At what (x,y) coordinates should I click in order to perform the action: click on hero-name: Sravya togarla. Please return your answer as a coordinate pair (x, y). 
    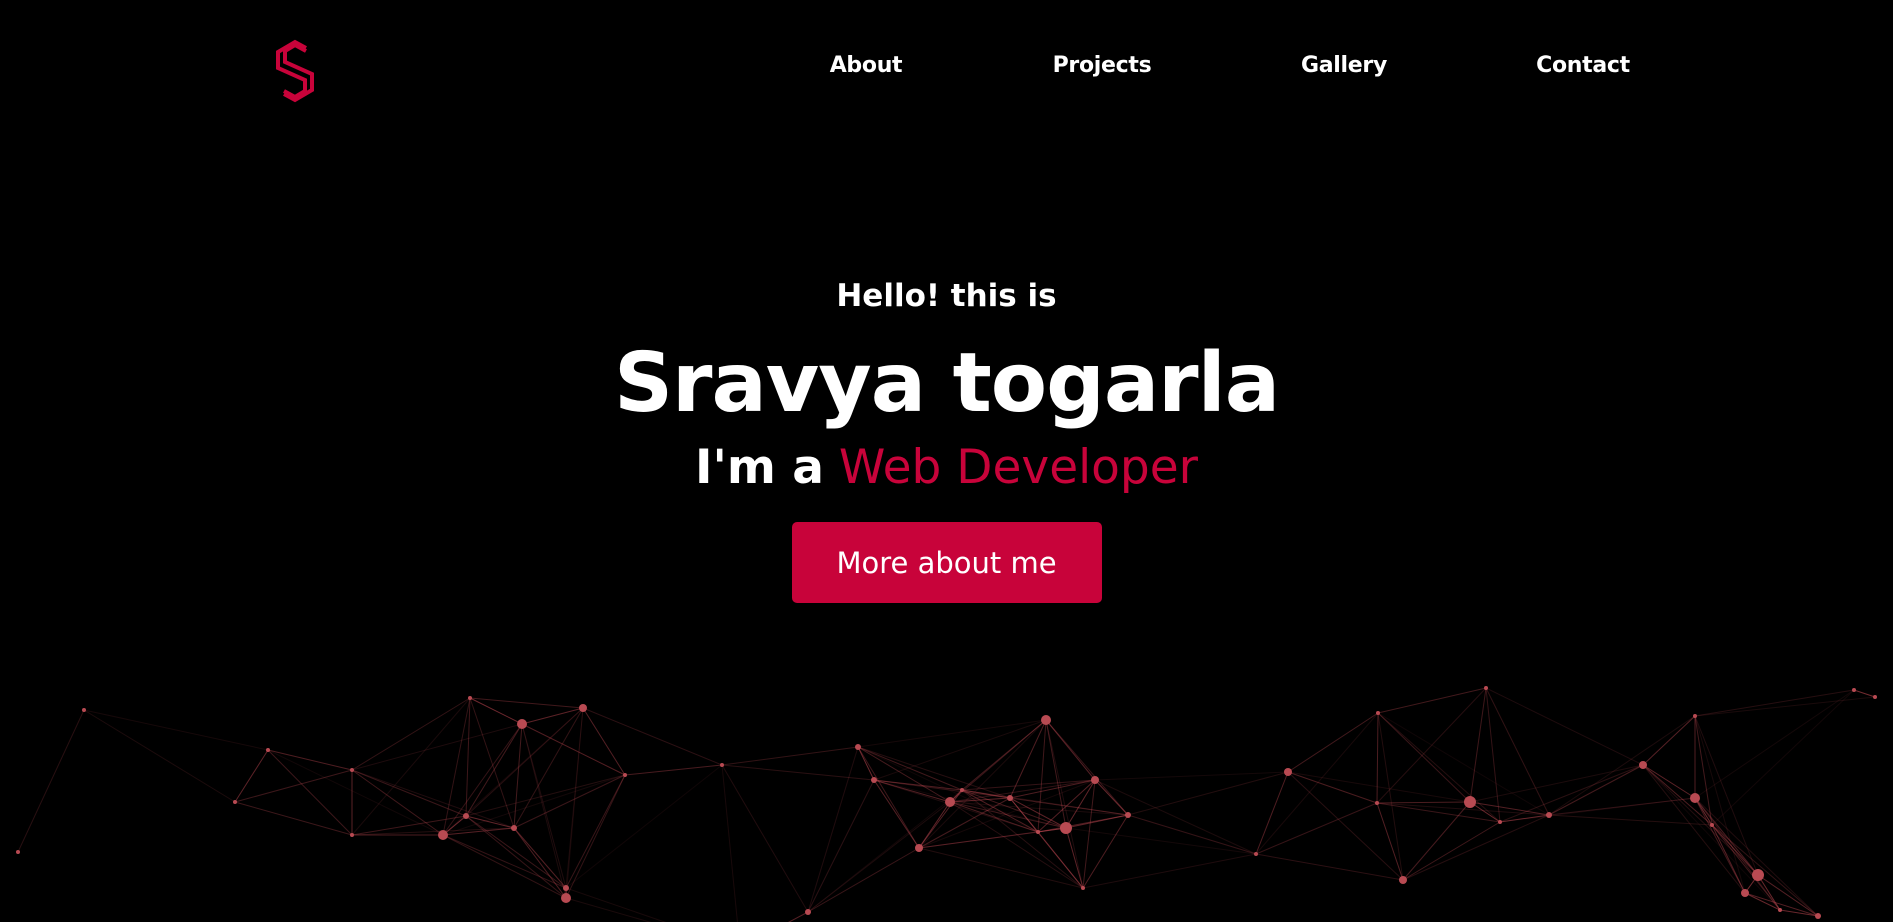
    Looking at the image, I should click on (946, 383).